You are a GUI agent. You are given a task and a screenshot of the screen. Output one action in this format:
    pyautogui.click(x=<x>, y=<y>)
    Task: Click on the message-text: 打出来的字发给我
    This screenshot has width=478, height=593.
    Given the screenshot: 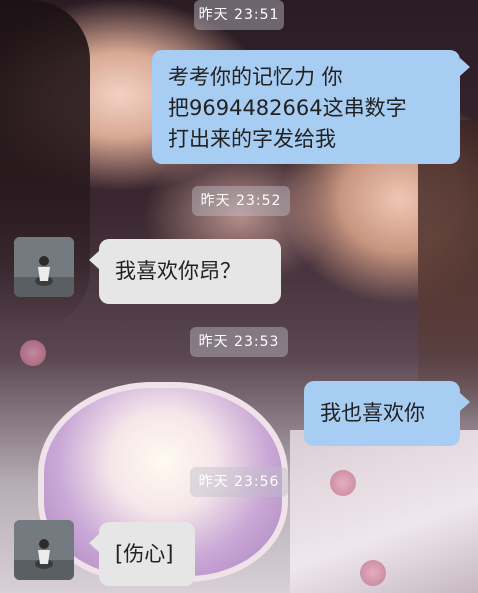 What is the action you would take?
    pyautogui.click(x=252, y=139)
    